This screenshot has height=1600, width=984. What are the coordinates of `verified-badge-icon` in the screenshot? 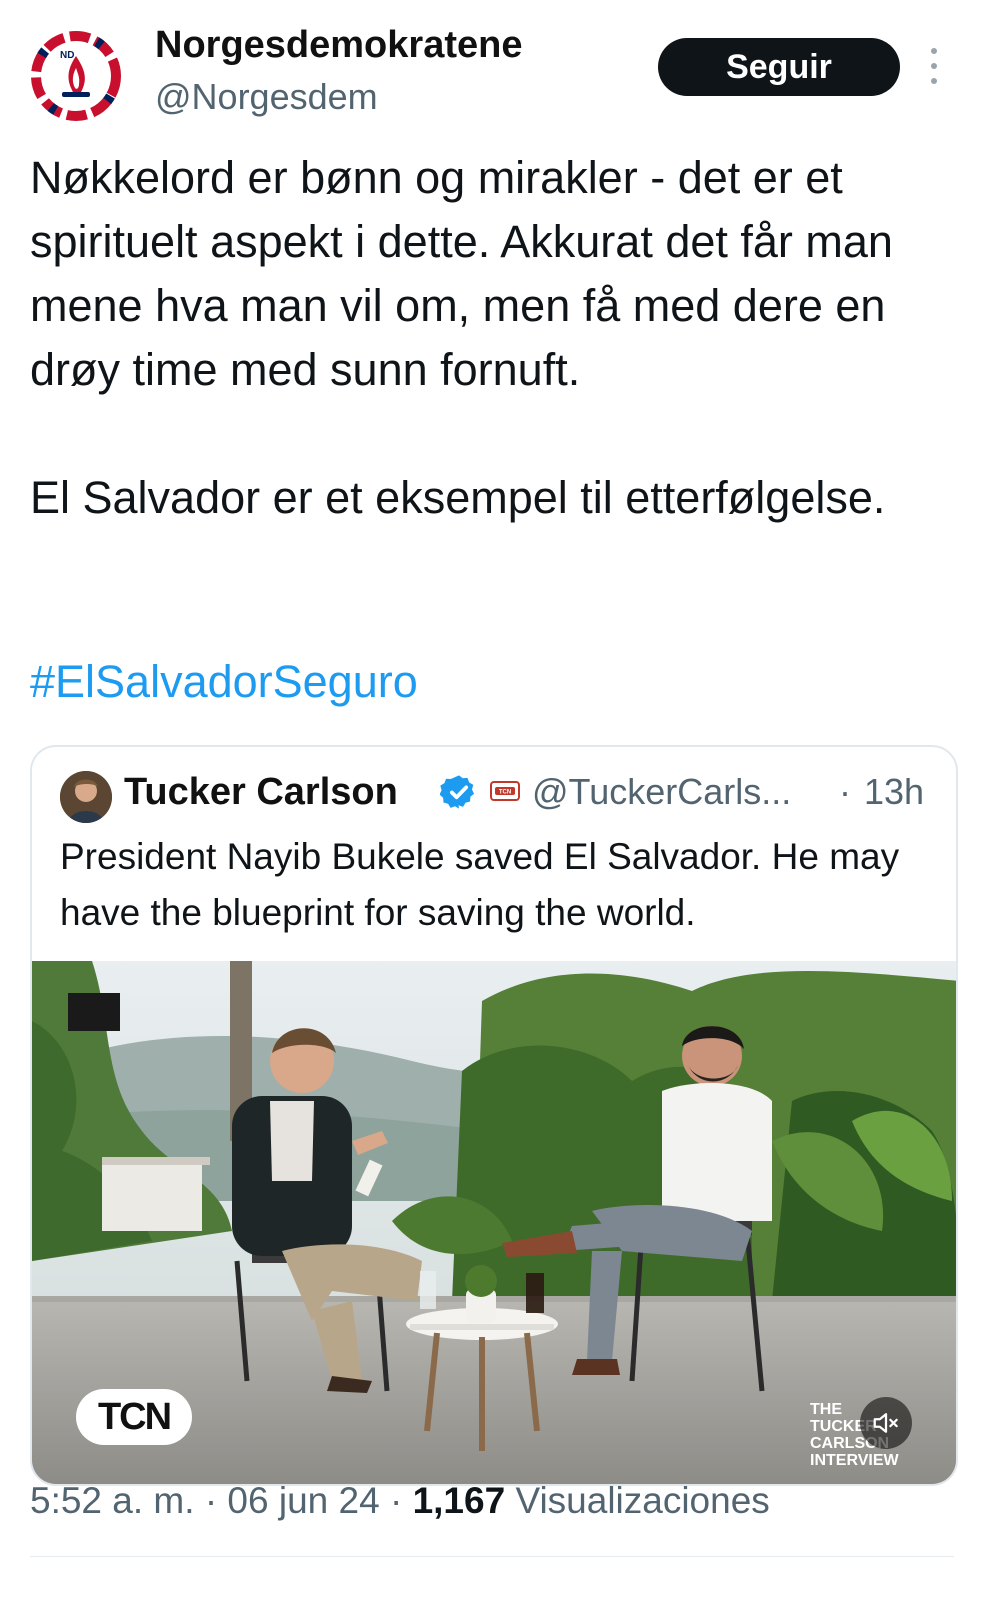 It's located at (458, 792).